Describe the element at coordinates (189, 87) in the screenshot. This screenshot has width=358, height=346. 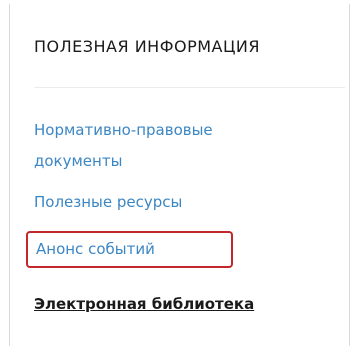
I see `title-divider` at that location.